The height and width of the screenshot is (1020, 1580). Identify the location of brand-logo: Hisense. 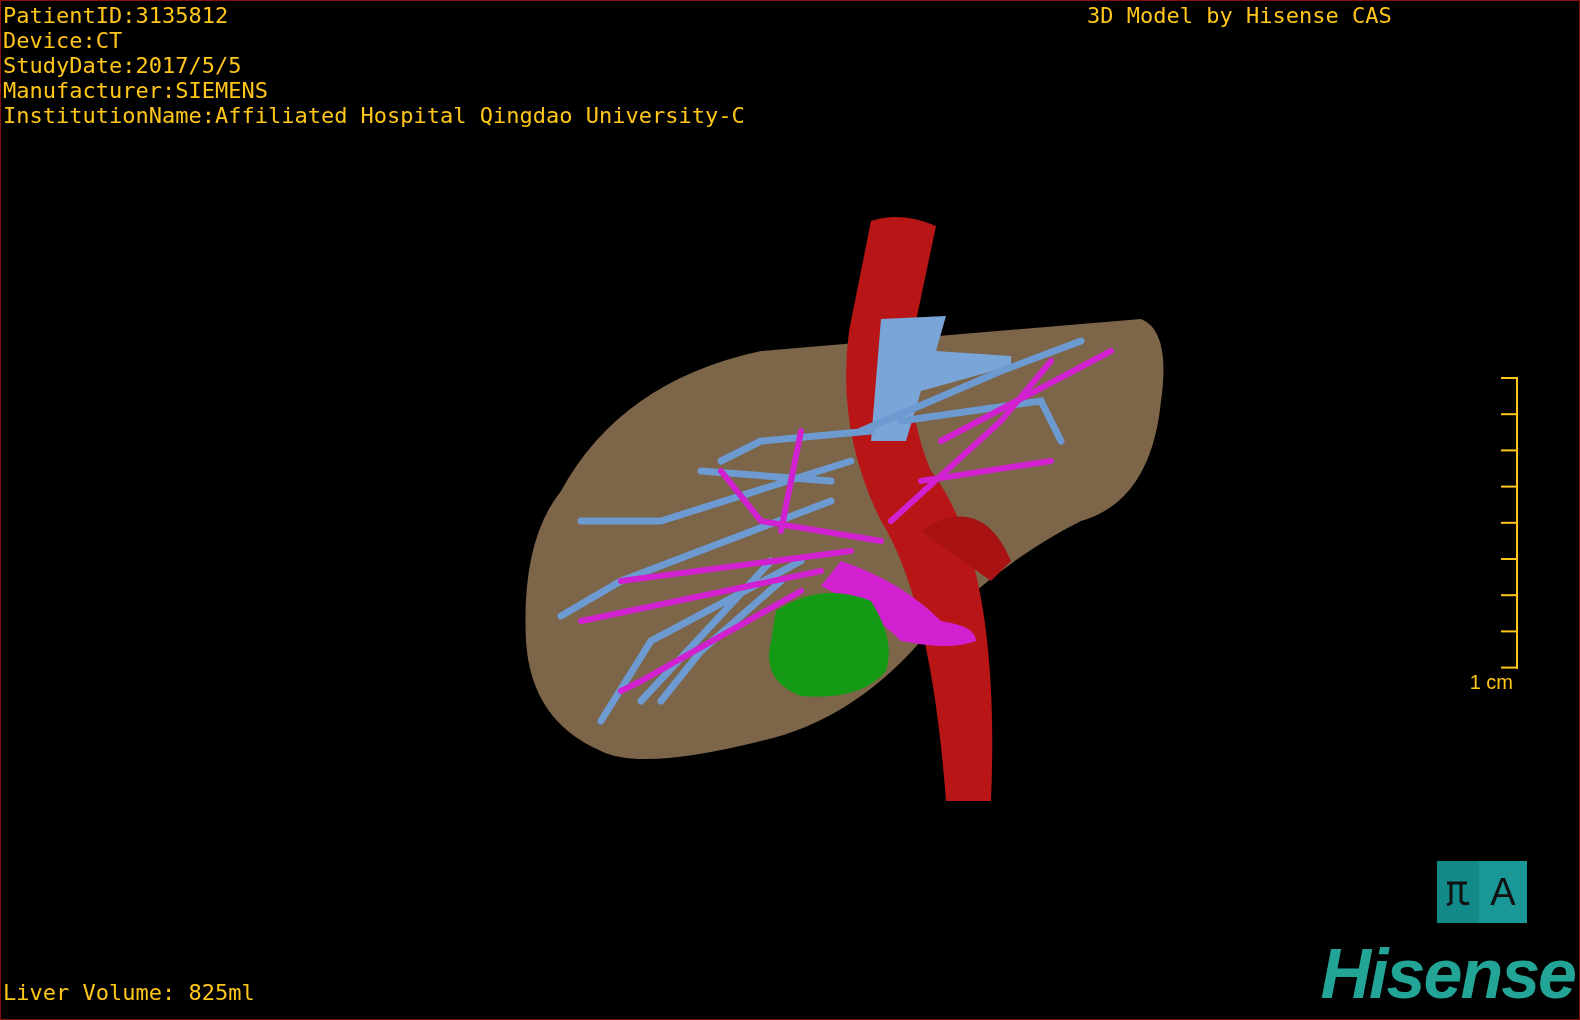
(1447, 974).